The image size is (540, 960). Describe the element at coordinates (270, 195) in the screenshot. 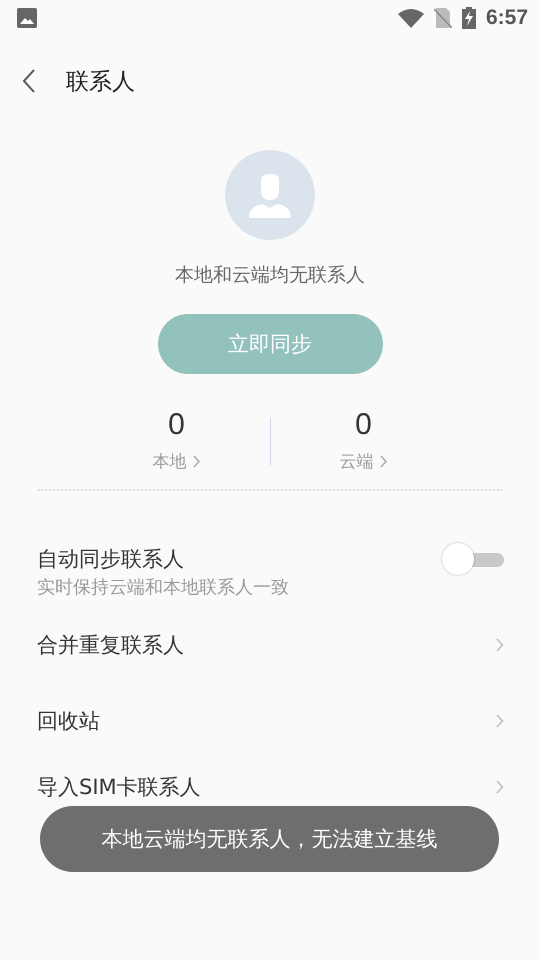

I see `avatar-icon` at that location.